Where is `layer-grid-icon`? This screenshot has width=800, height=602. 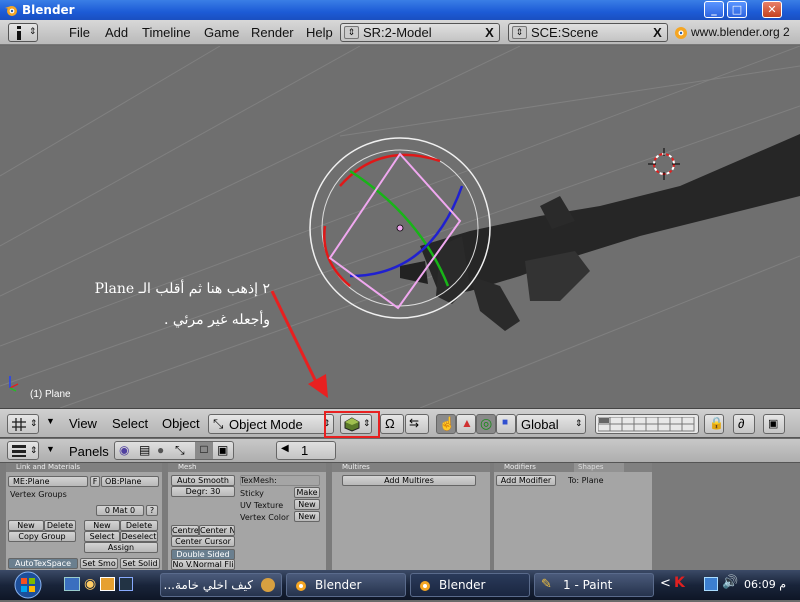
layer-grid-icon is located at coordinates (646, 424).